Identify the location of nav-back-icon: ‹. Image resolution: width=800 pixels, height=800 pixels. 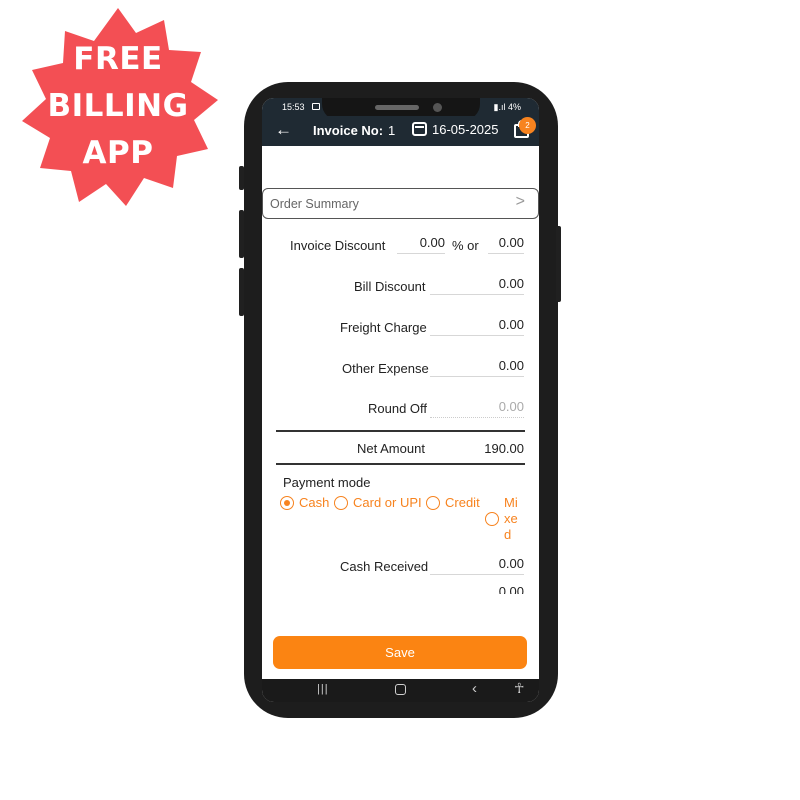
(474, 688).